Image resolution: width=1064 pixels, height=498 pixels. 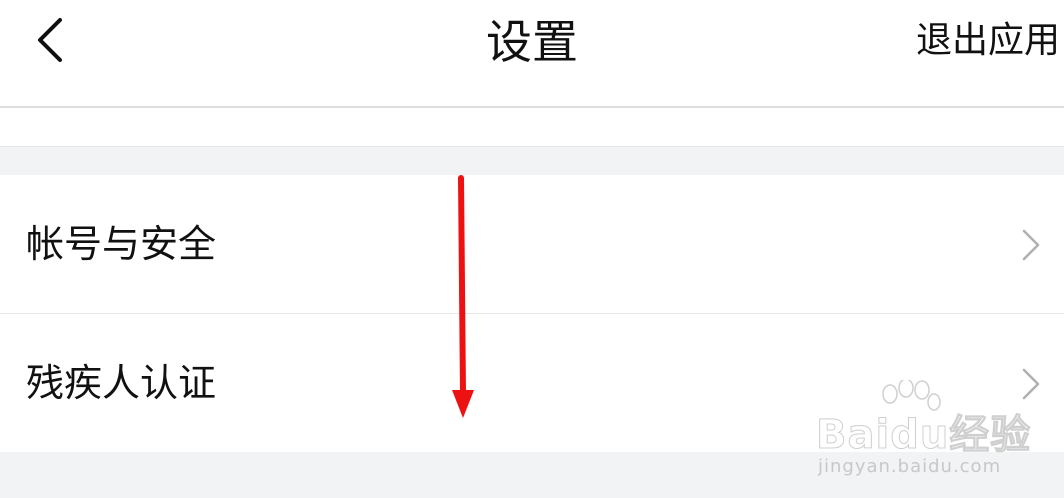 I want to click on page-title: 设置, so click(x=532, y=42).